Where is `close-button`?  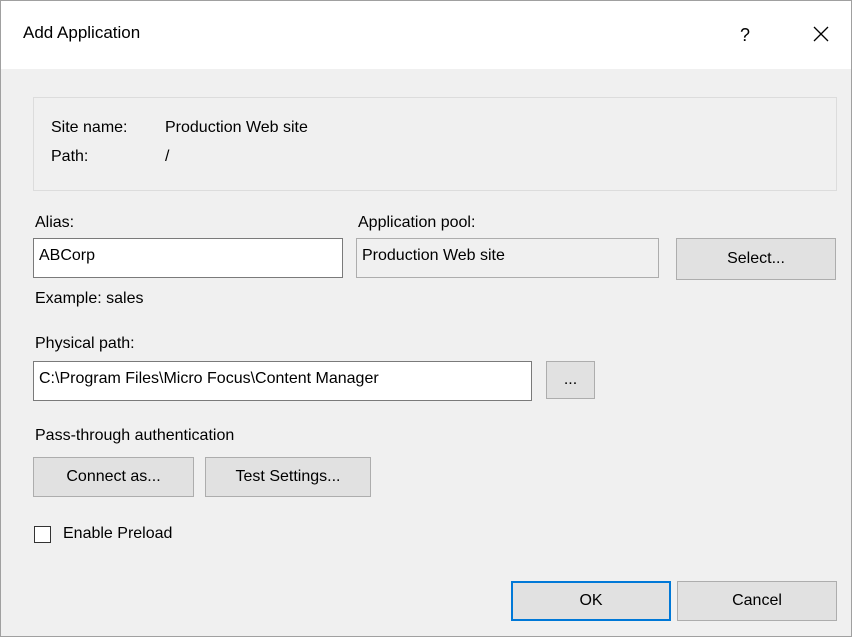
close-button is located at coordinates (821, 35).